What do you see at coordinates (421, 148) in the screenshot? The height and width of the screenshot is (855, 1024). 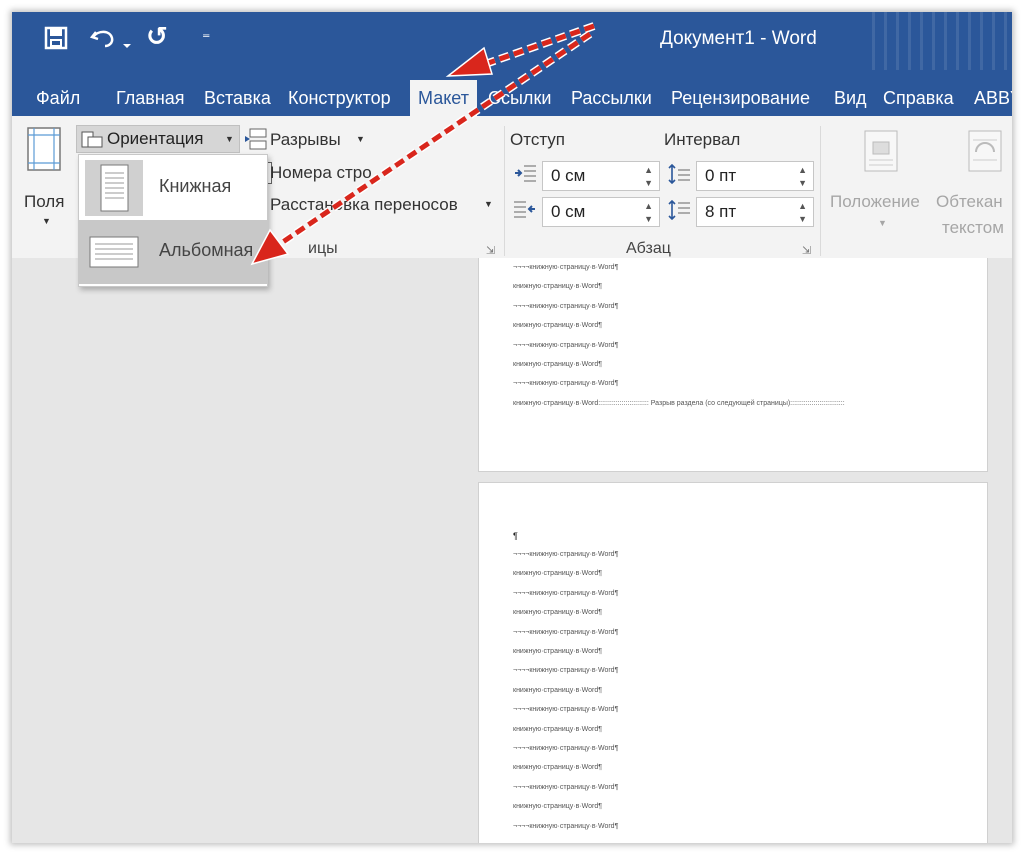 I see `arrow-to-landscape-option` at bounding box center [421, 148].